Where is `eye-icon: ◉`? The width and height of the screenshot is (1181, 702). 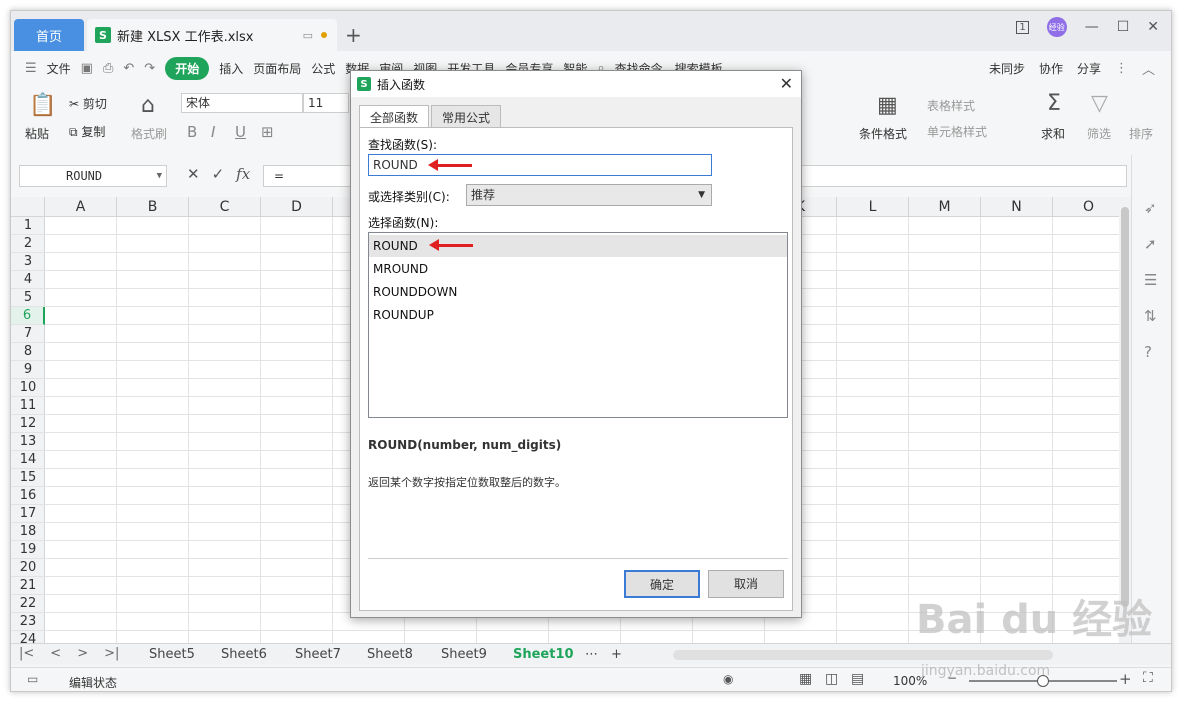
eye-icon: ◉ is located at coordinates (728, 679).